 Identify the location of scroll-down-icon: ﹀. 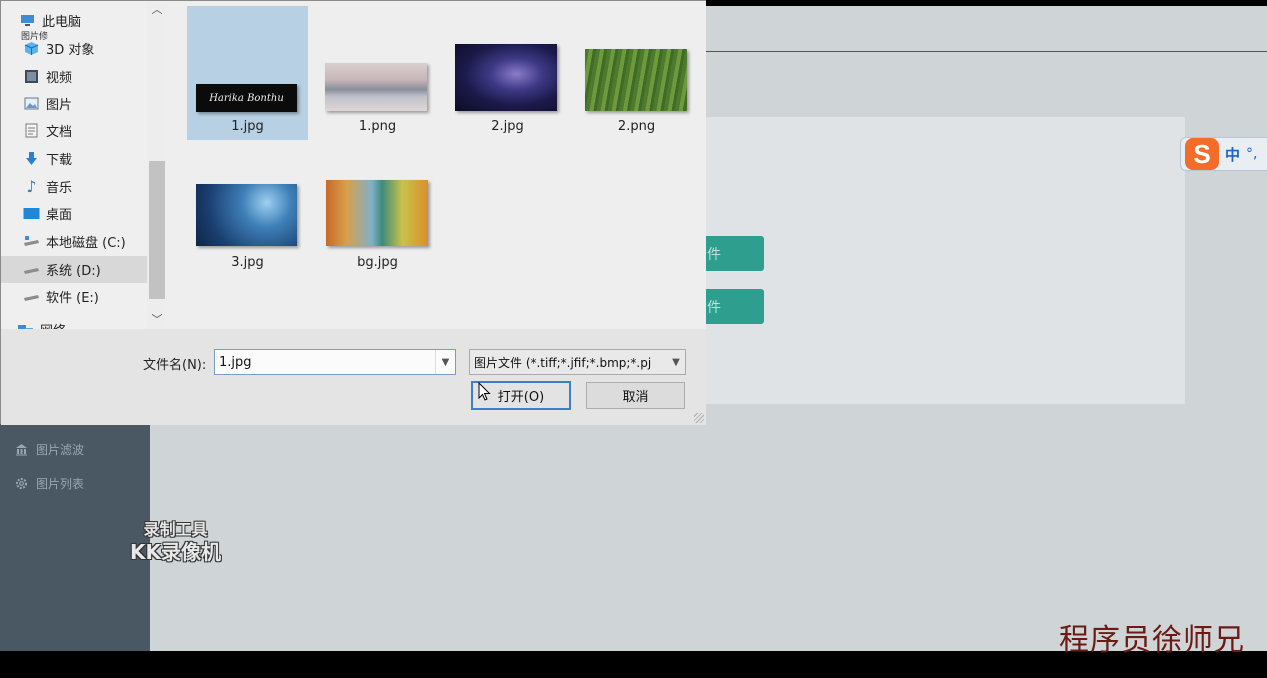
(157, 320).